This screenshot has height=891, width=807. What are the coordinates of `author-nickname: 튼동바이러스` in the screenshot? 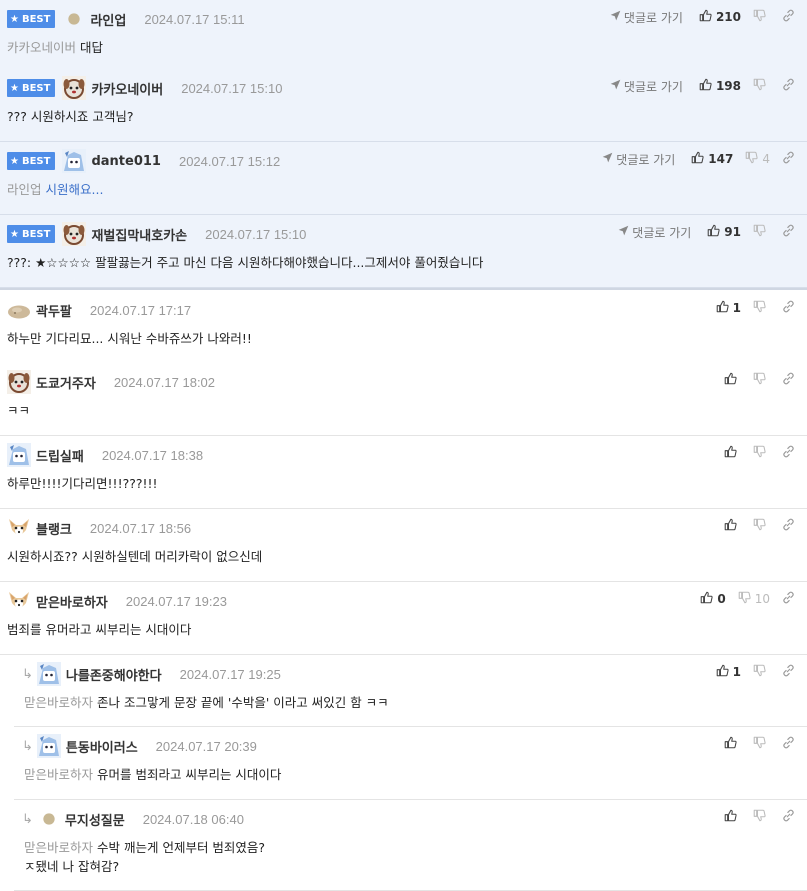 It's located at (102, 746).